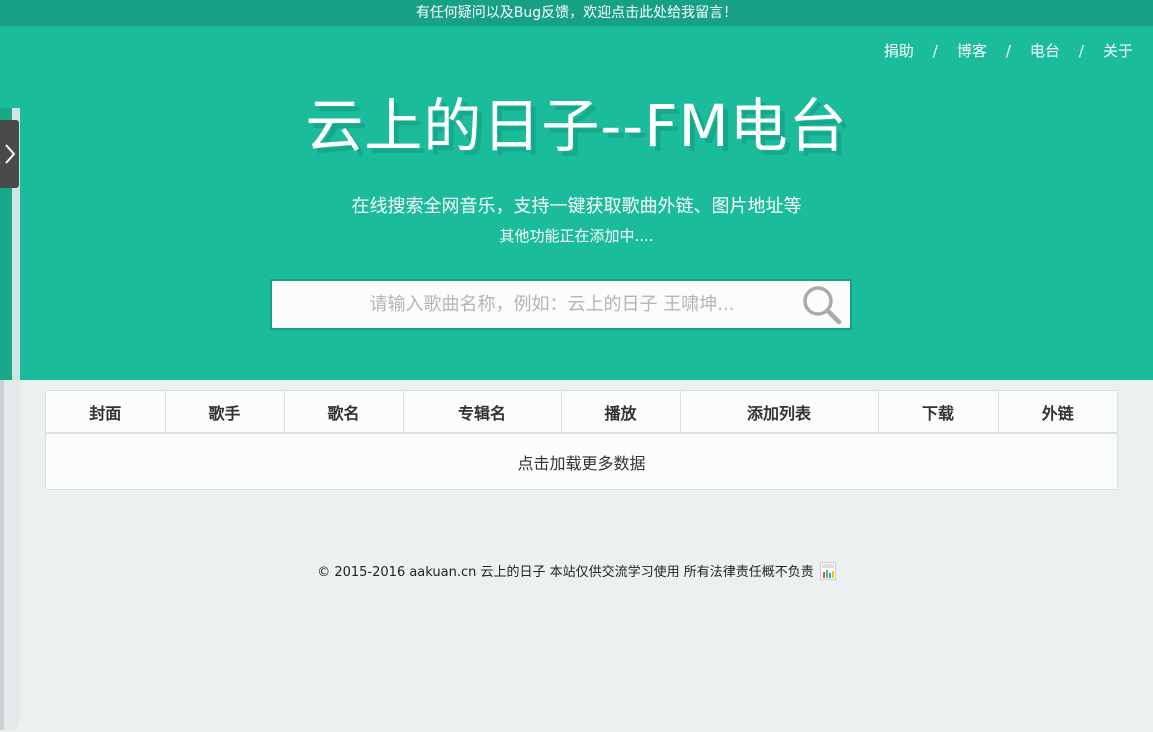  I want to click on nav-blog-link: 博客, so click(972, 50).